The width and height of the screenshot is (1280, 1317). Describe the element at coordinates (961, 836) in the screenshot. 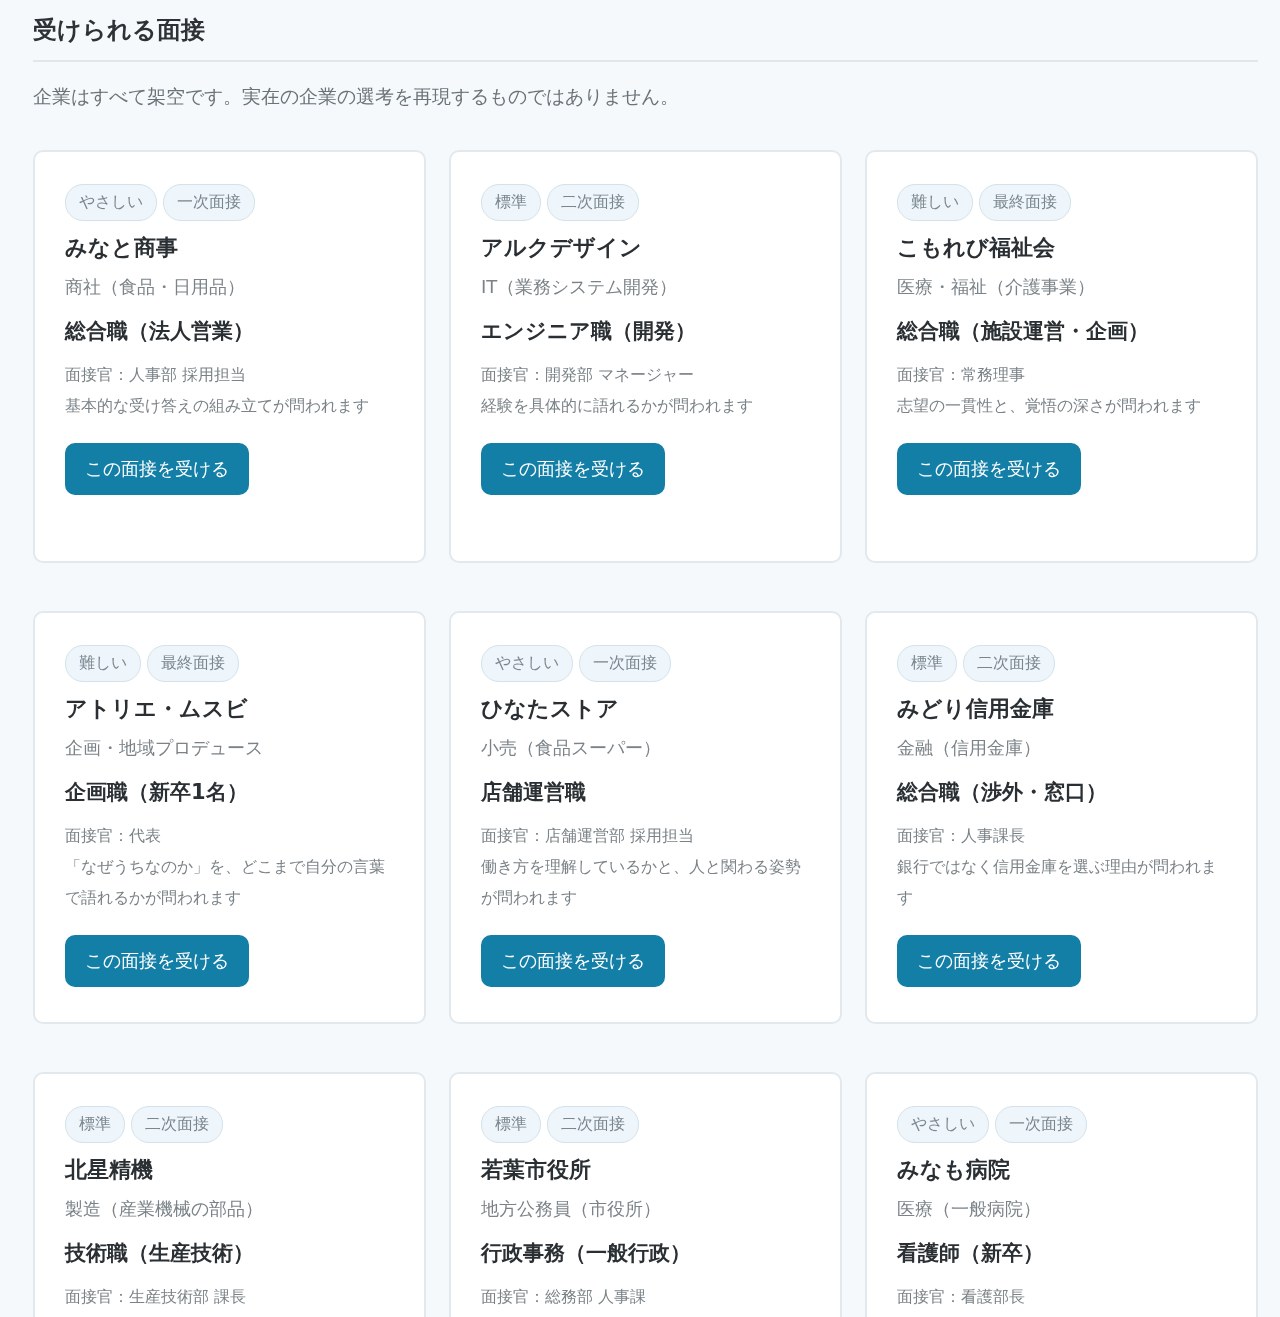

I see `interviewer-text: 面接官：人事課長` at that location.